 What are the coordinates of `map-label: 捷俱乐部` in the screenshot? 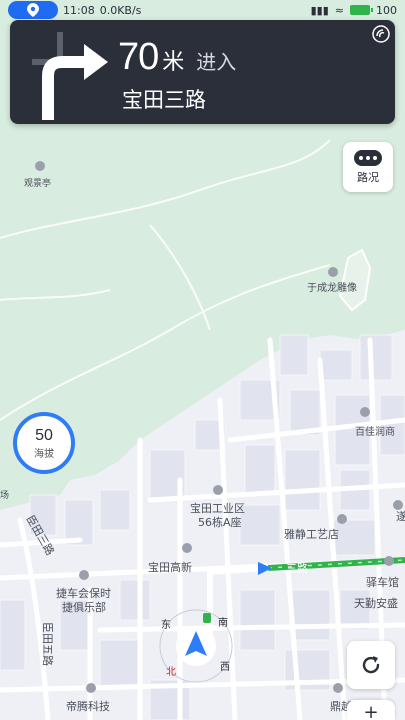 It's located at (84, 607).